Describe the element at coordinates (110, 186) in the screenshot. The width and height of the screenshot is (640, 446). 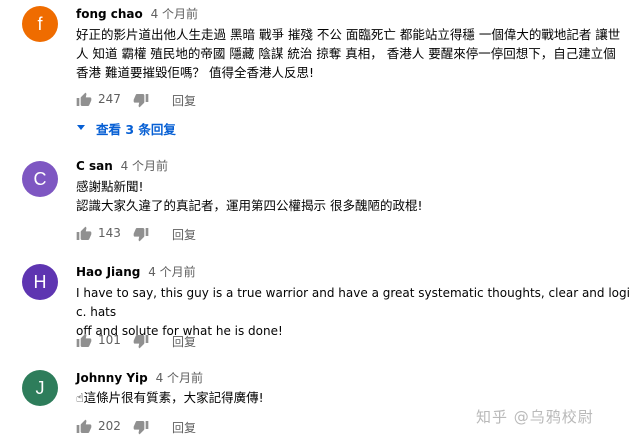
I see `comment-line: 感謝點新聞!` at that location.